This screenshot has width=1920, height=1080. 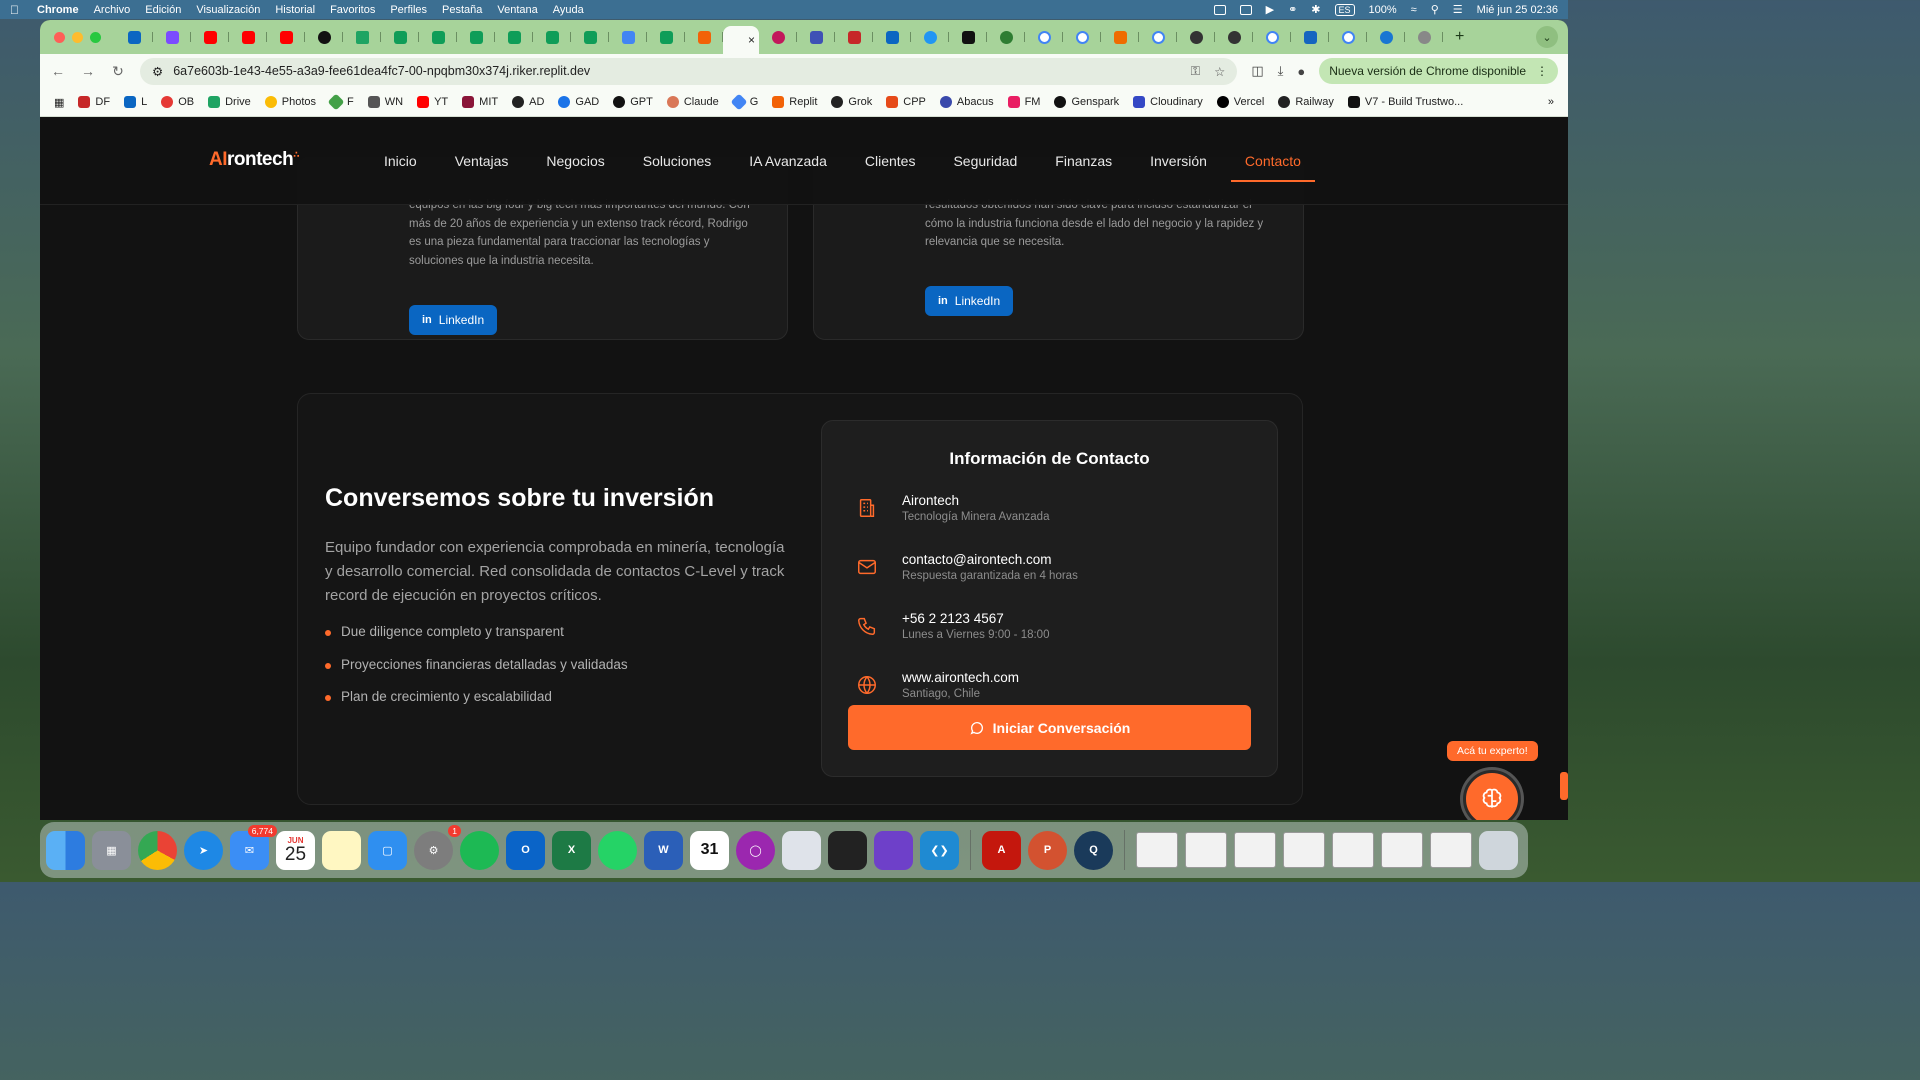 What do you see at coordinates (1196, 71) in the screenshot?
I see `password-key-icon: ⚿` at bounding box center [1196, 71].